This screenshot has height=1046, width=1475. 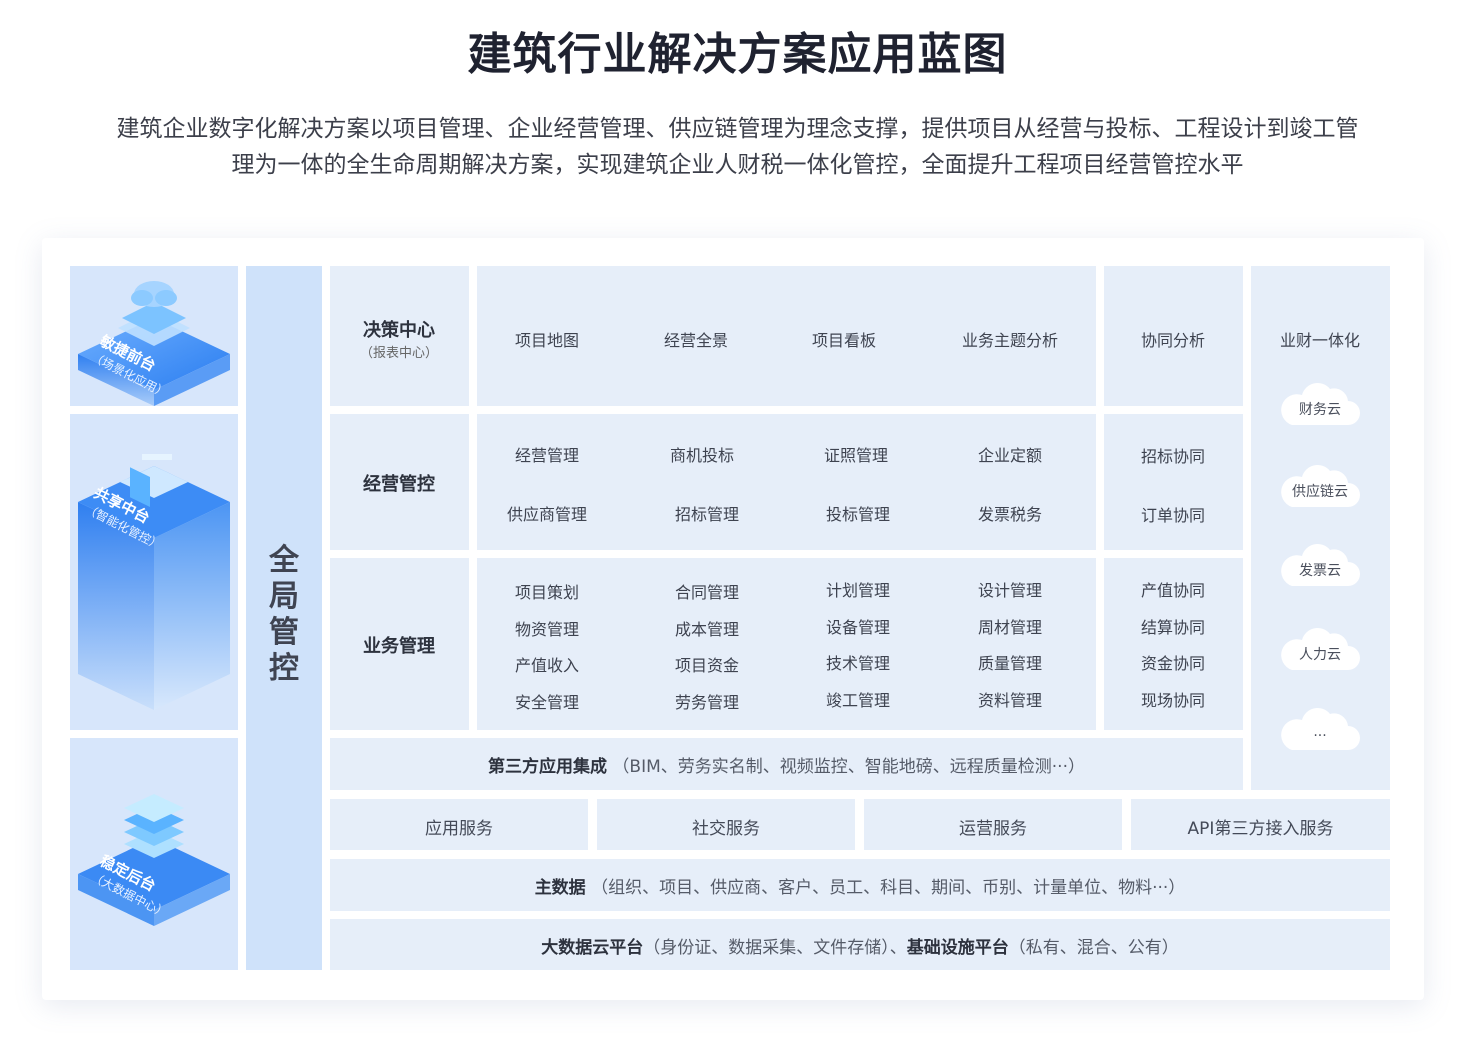 What do you see at coordinates (154, 860) in the screenshot?
I see `back-stage-illustration` at bounding box center [154, 860].